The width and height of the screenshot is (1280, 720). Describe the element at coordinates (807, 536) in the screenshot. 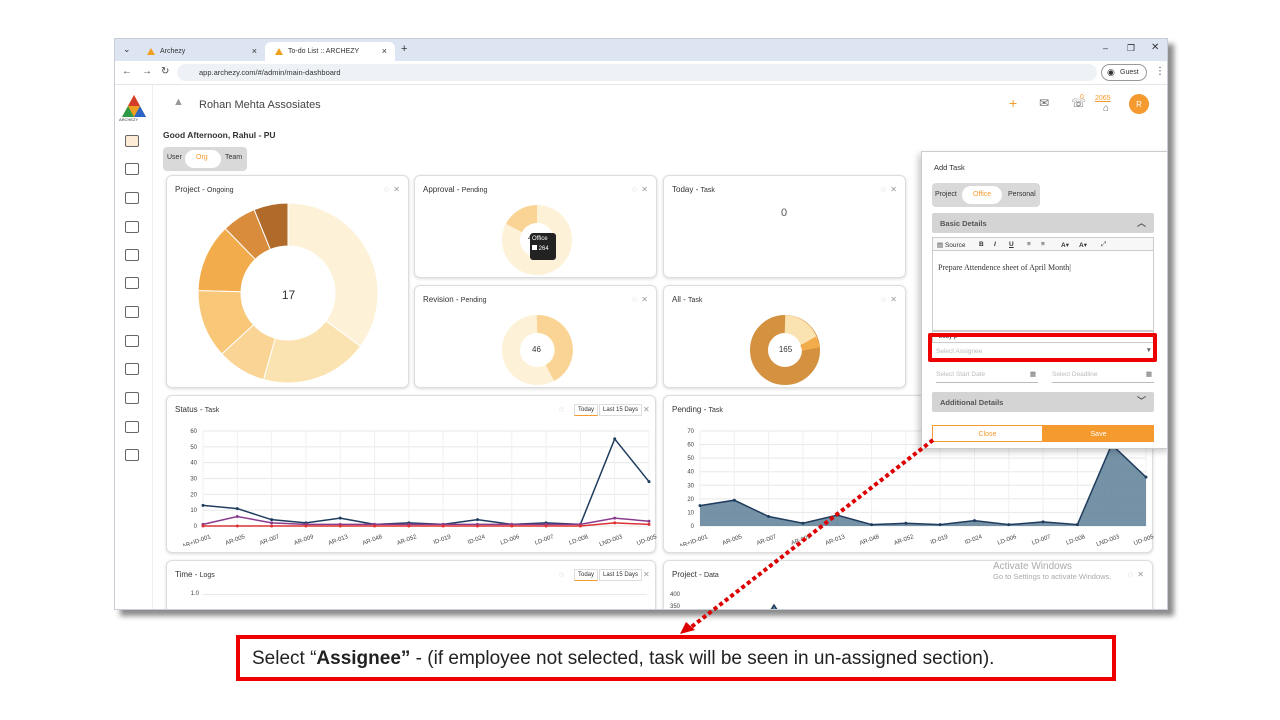

I see `pointer-arrow` at that location.